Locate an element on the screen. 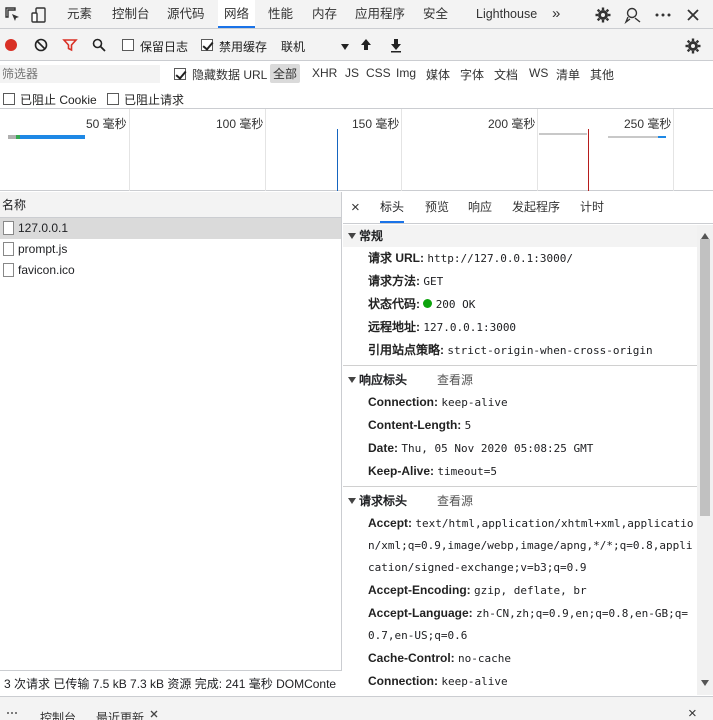 The width and height of the screenshot is (713, 720). search-icon is located at coordinates (99, 46).